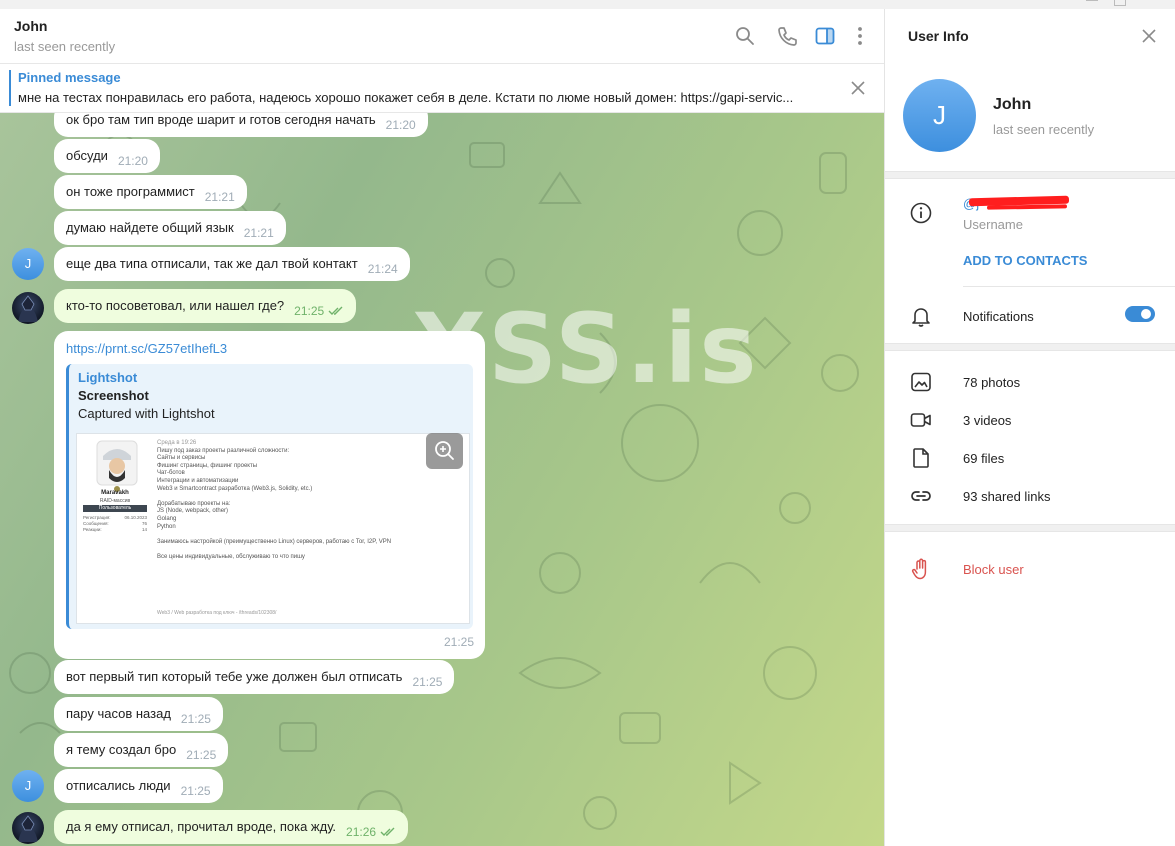  I want to click on minimize-icon, so click(1092, 0).